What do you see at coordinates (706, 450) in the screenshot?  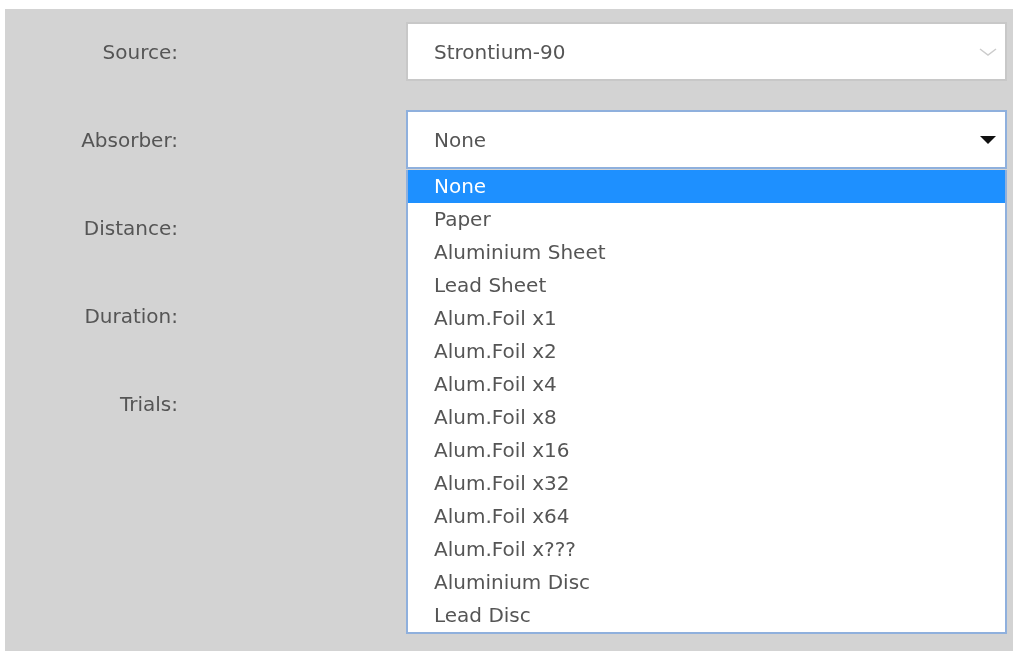 I see `dropdown-option: Alum.Foil x16` at bounding box center [706, 450].